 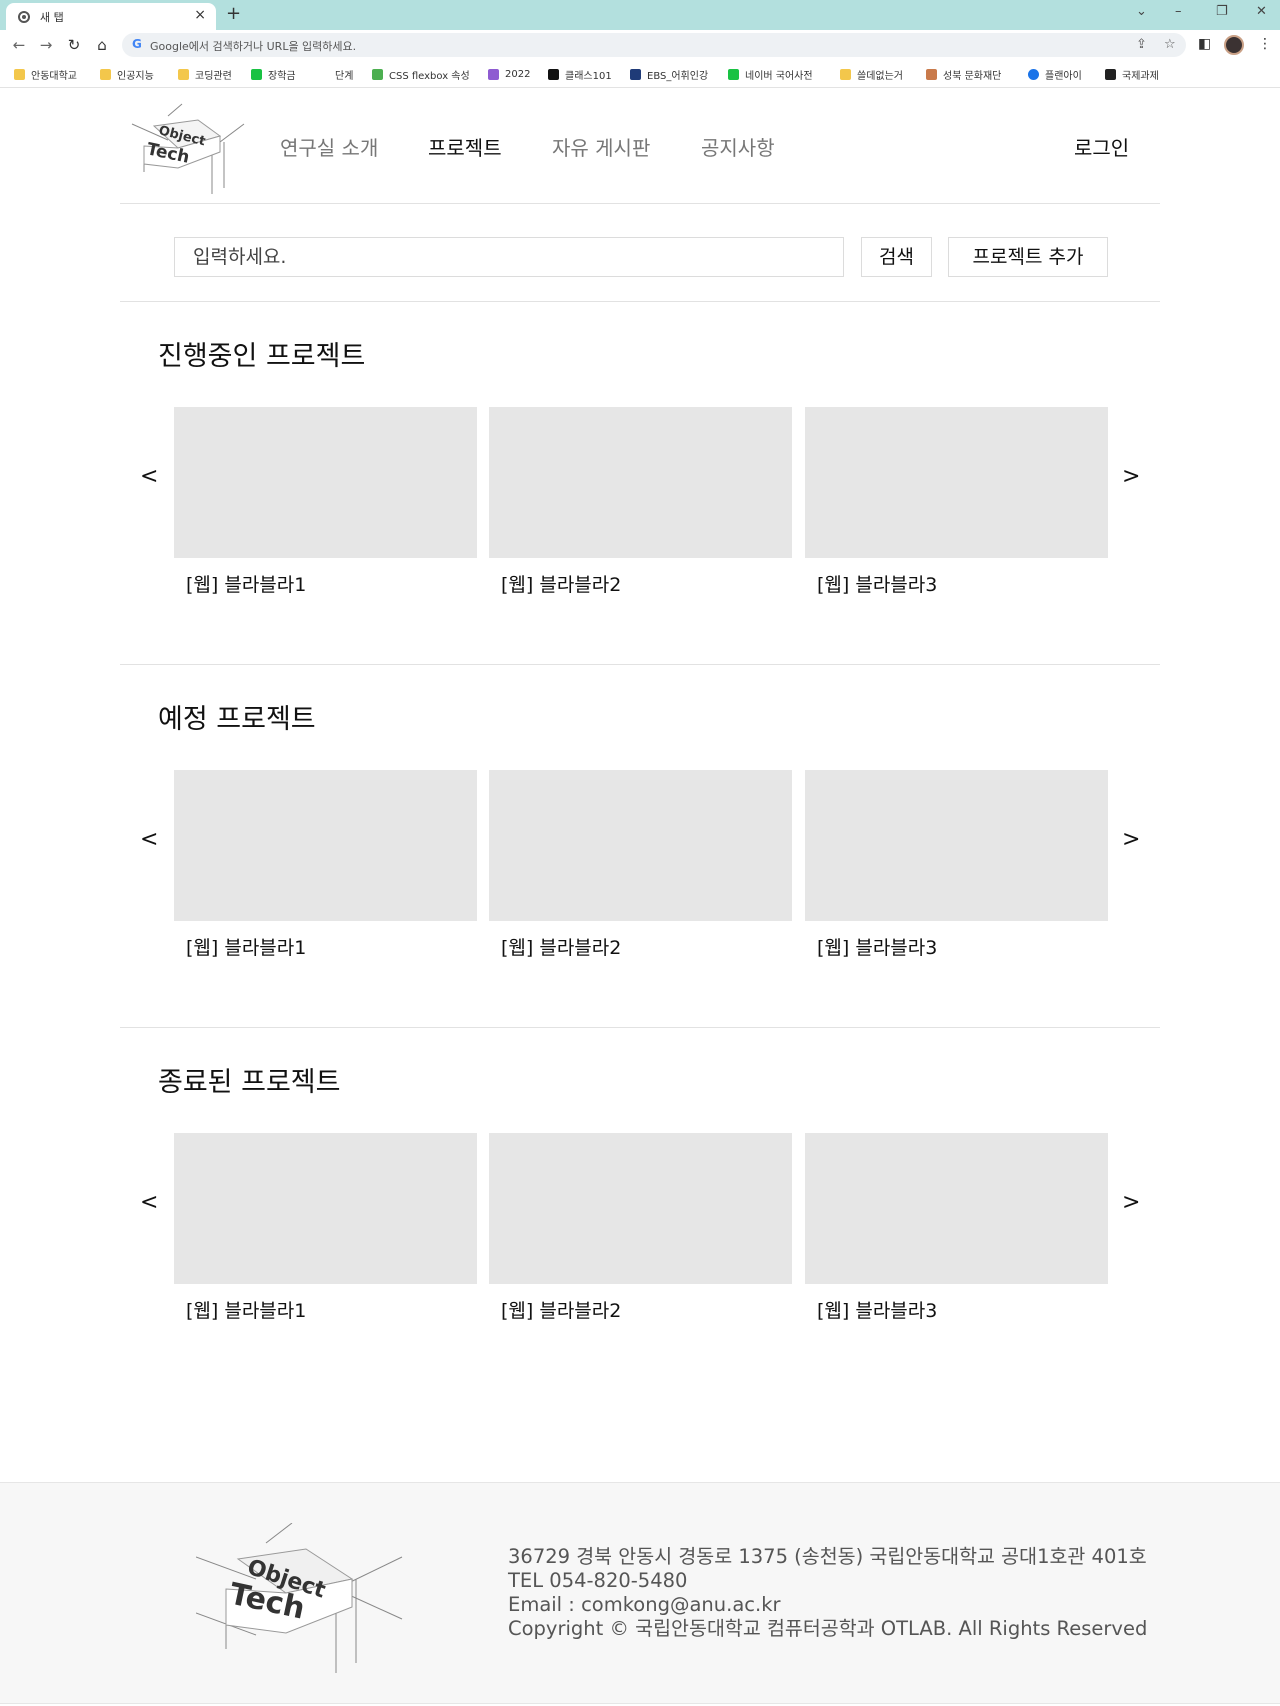 I want to click on bookmark-label: 코딩관련, so click(x=213, y=76).